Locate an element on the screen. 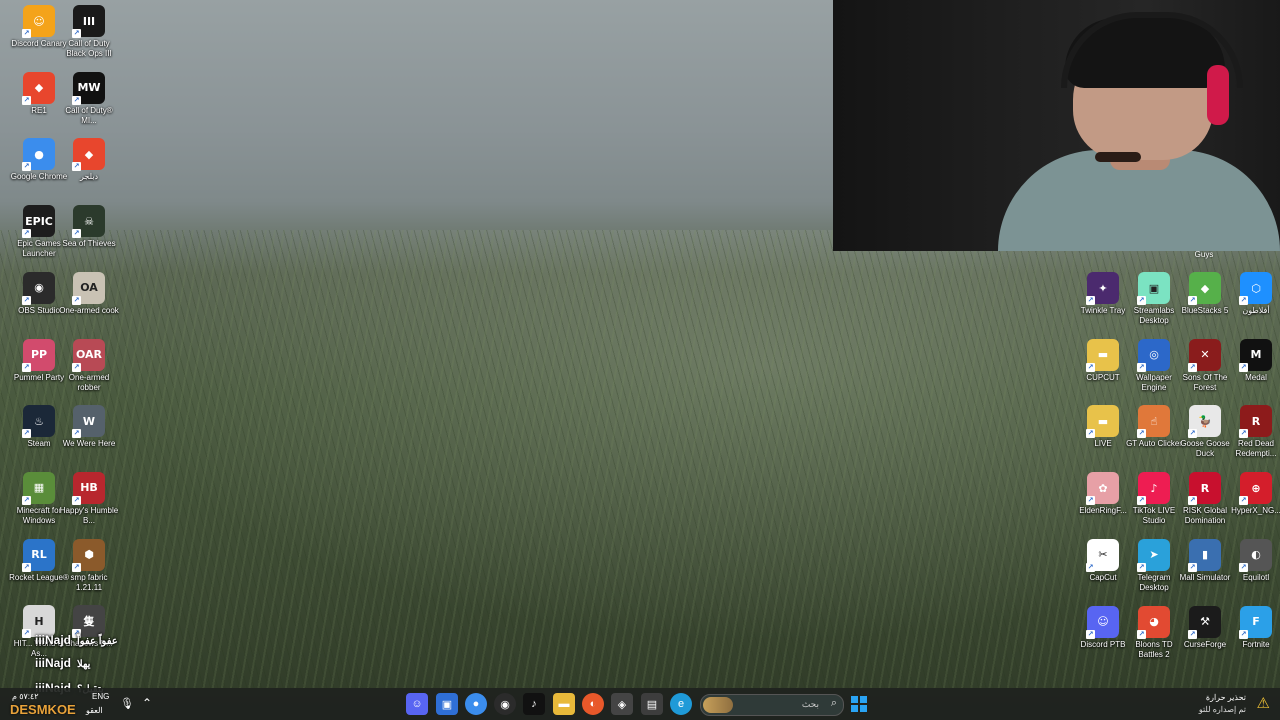 Image resolution: width=1280 pixels, height=720 pixels. one-armed-robber-icon: OAR ↗ is located at coordinates (88, 355).